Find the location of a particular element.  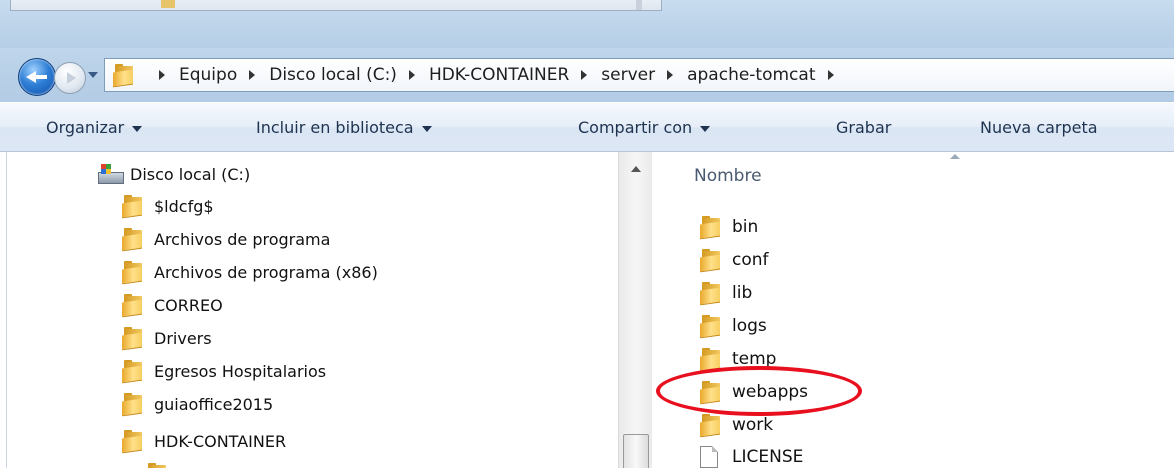

share-with-label: Compartir con is located at coordinates (635, 127).